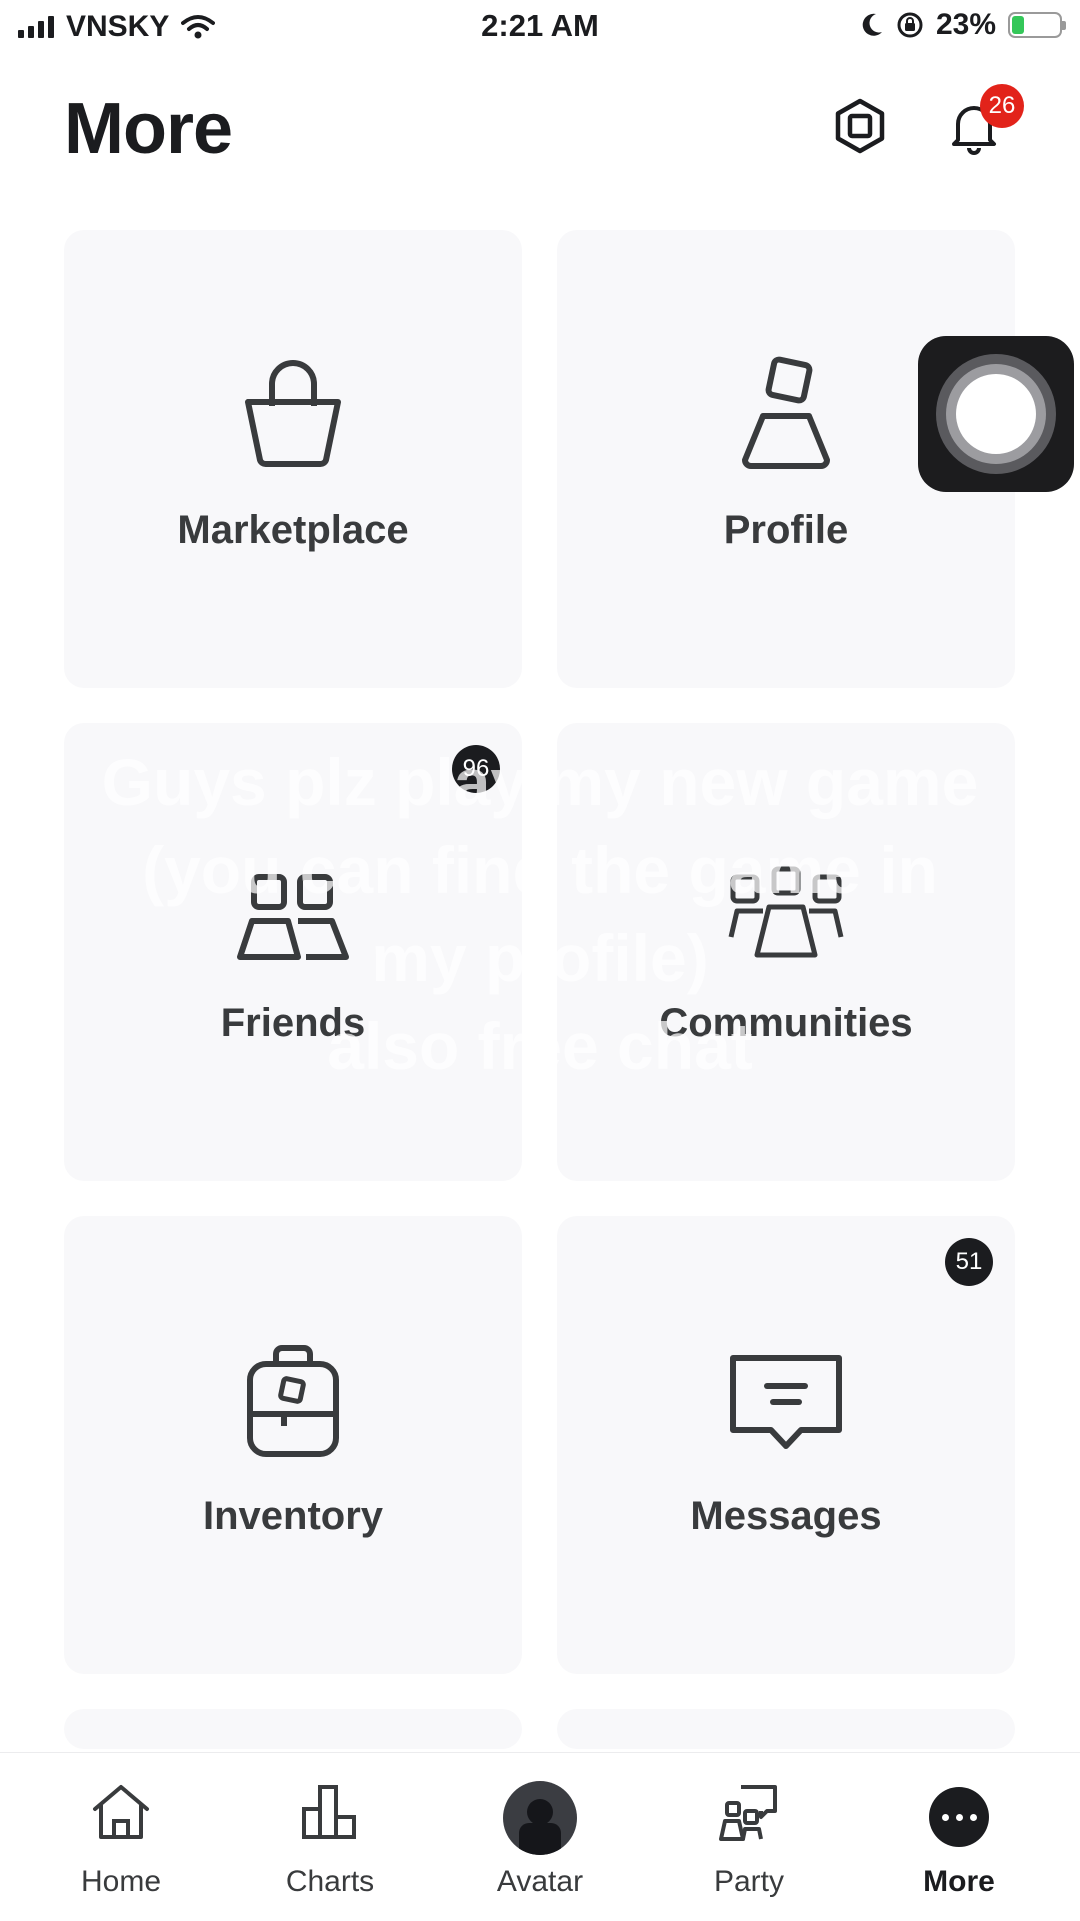 Image resolution: width=1080 pixels, height=1921 pixels. I want to click on tile-label: Messages, so click(786, 1516).